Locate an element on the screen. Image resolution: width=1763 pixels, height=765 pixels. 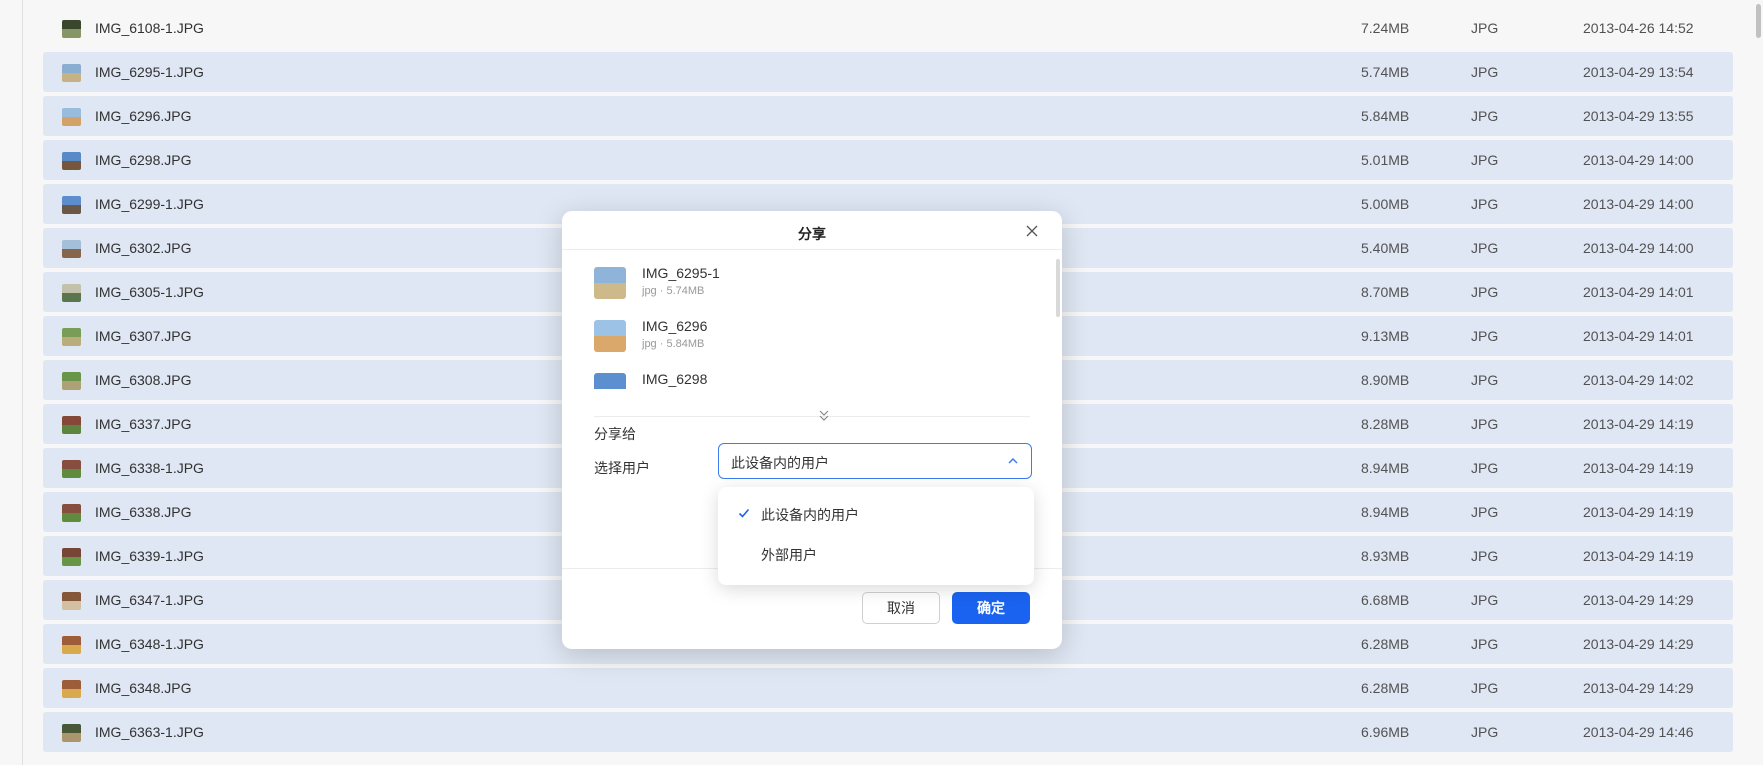
share-to-dropdown: 此设备内的用户 外部用户 is located at coordinates (876, 536).